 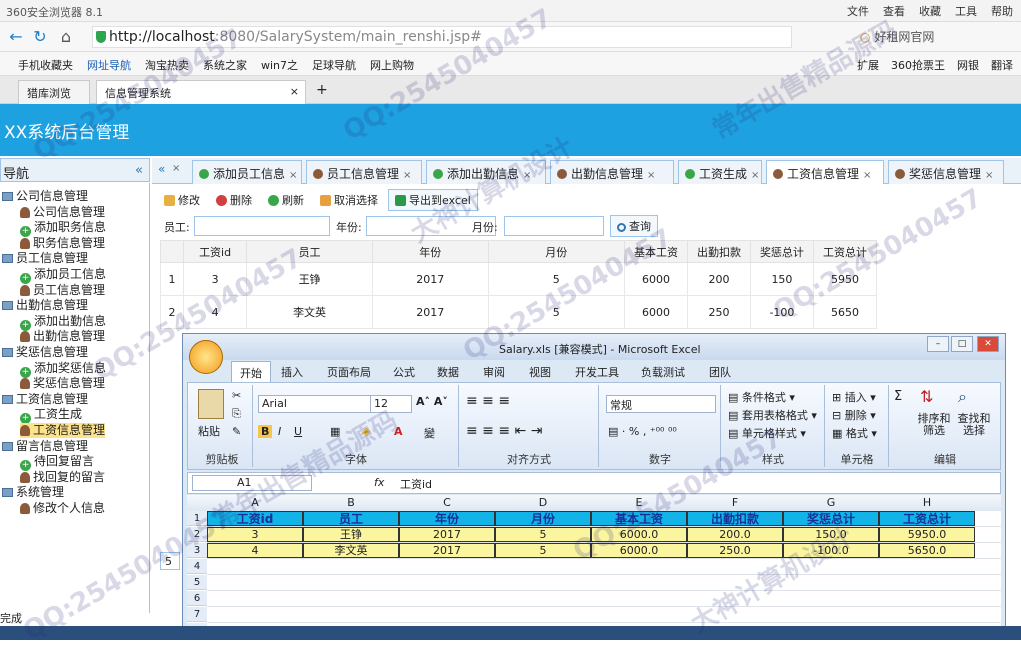 I want to click on tree-item: 职务信息管理, so click(x=62, y=243).